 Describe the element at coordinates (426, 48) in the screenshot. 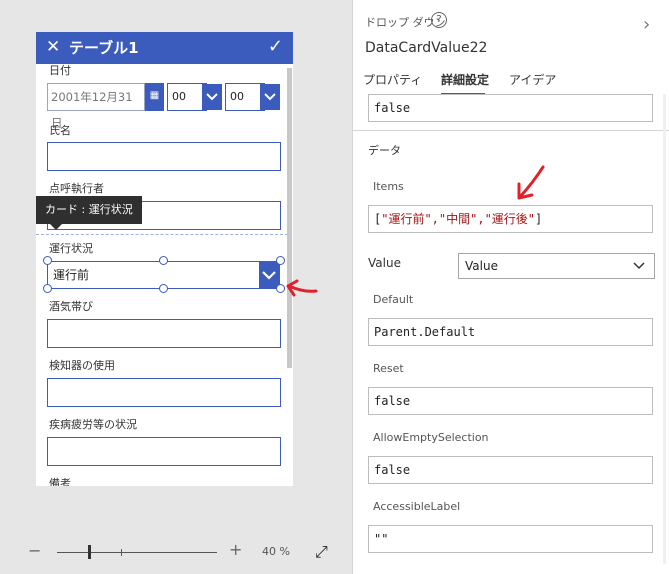

I see `control-name: DataCardValue22` at that location.